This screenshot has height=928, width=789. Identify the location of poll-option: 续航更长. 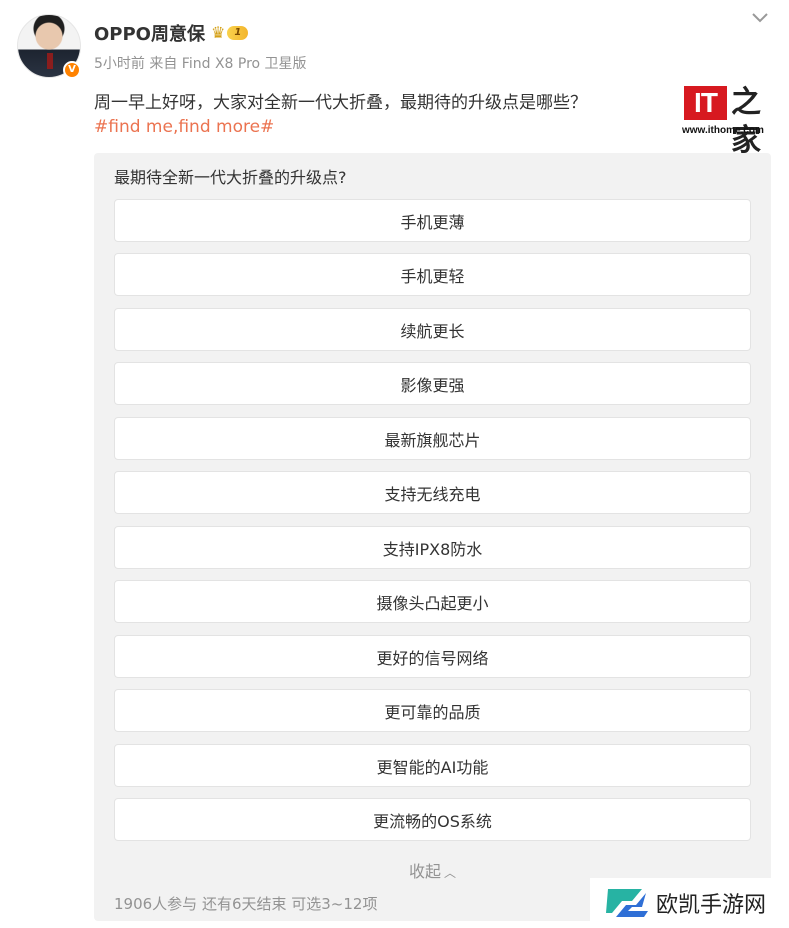
(432, 329).